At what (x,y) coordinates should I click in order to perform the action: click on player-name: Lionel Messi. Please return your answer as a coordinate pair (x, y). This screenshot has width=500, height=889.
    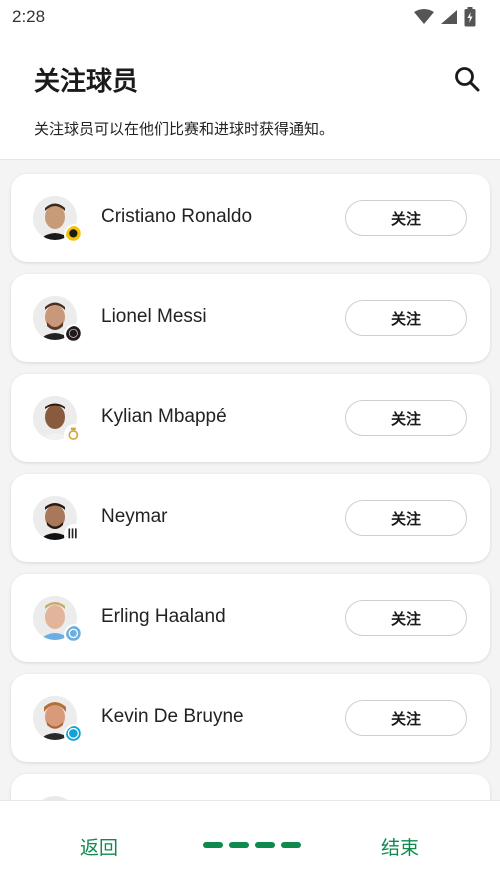
    Looking at the image, I should click on (154, 316).